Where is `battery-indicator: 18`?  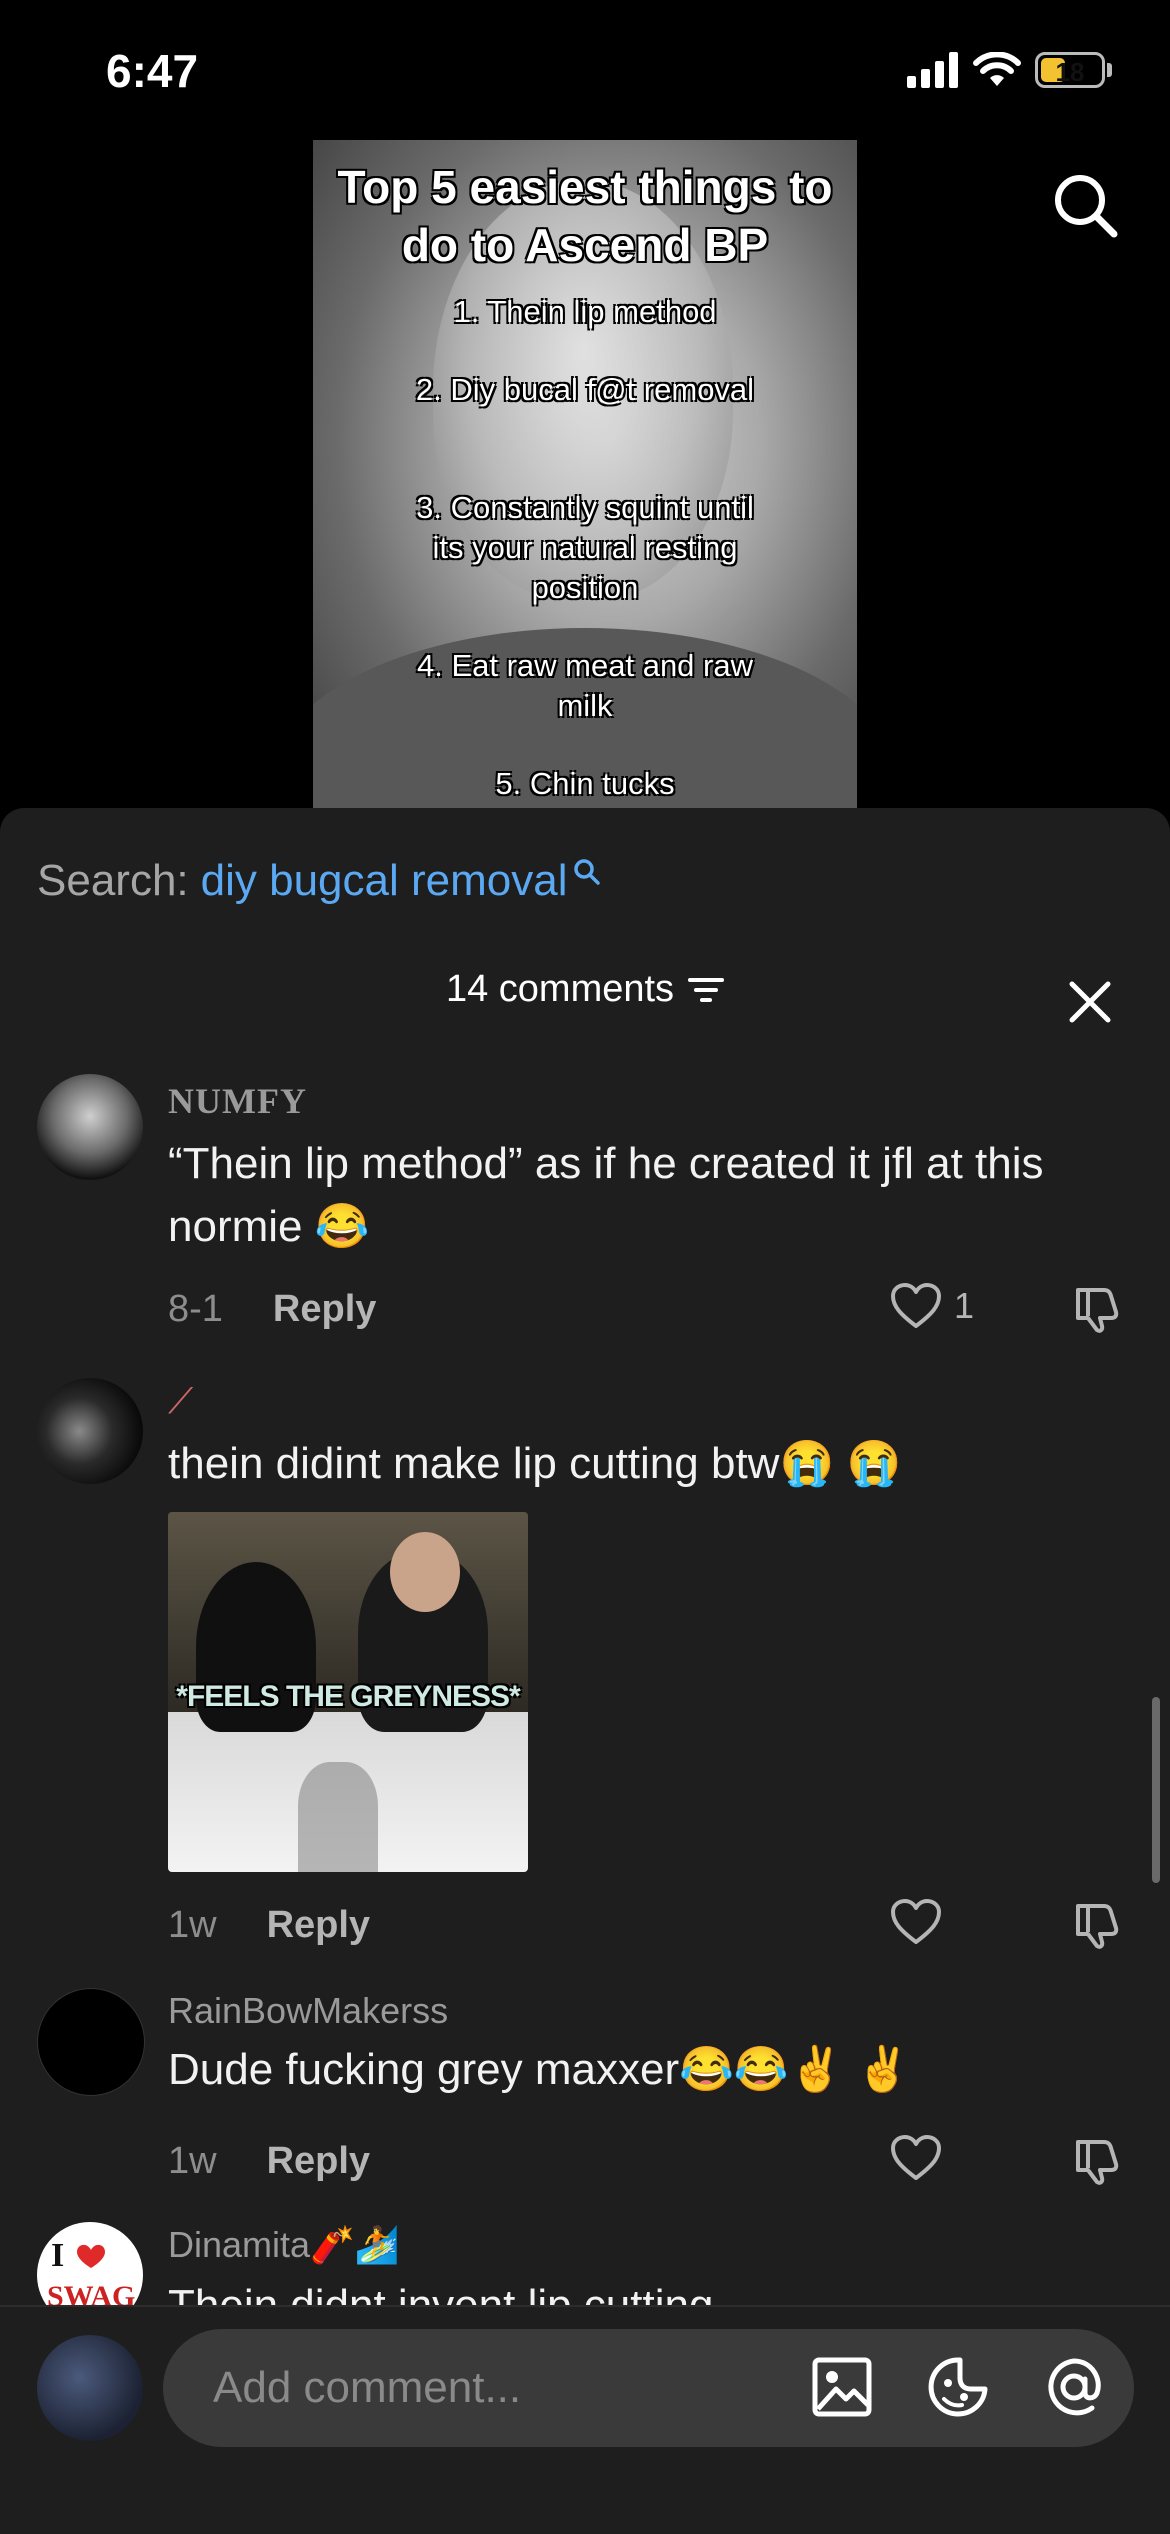
battery-indicator: 18 is located at coordinates (1070, 70).